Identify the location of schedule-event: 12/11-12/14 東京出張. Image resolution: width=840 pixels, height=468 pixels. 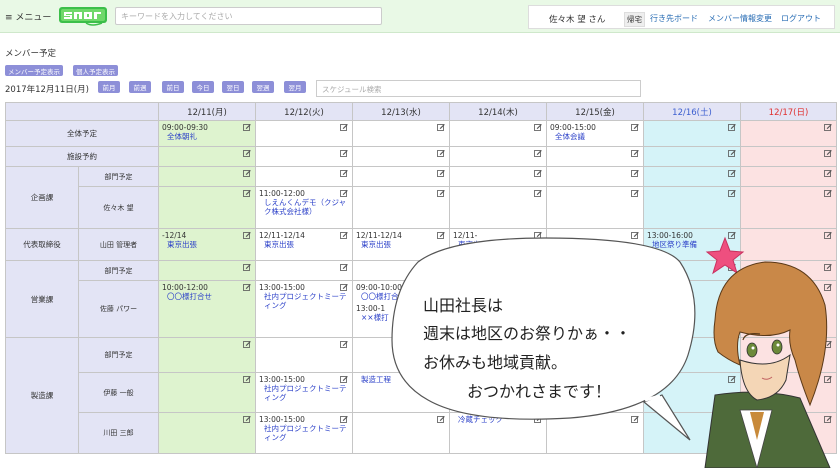
(401, 240).